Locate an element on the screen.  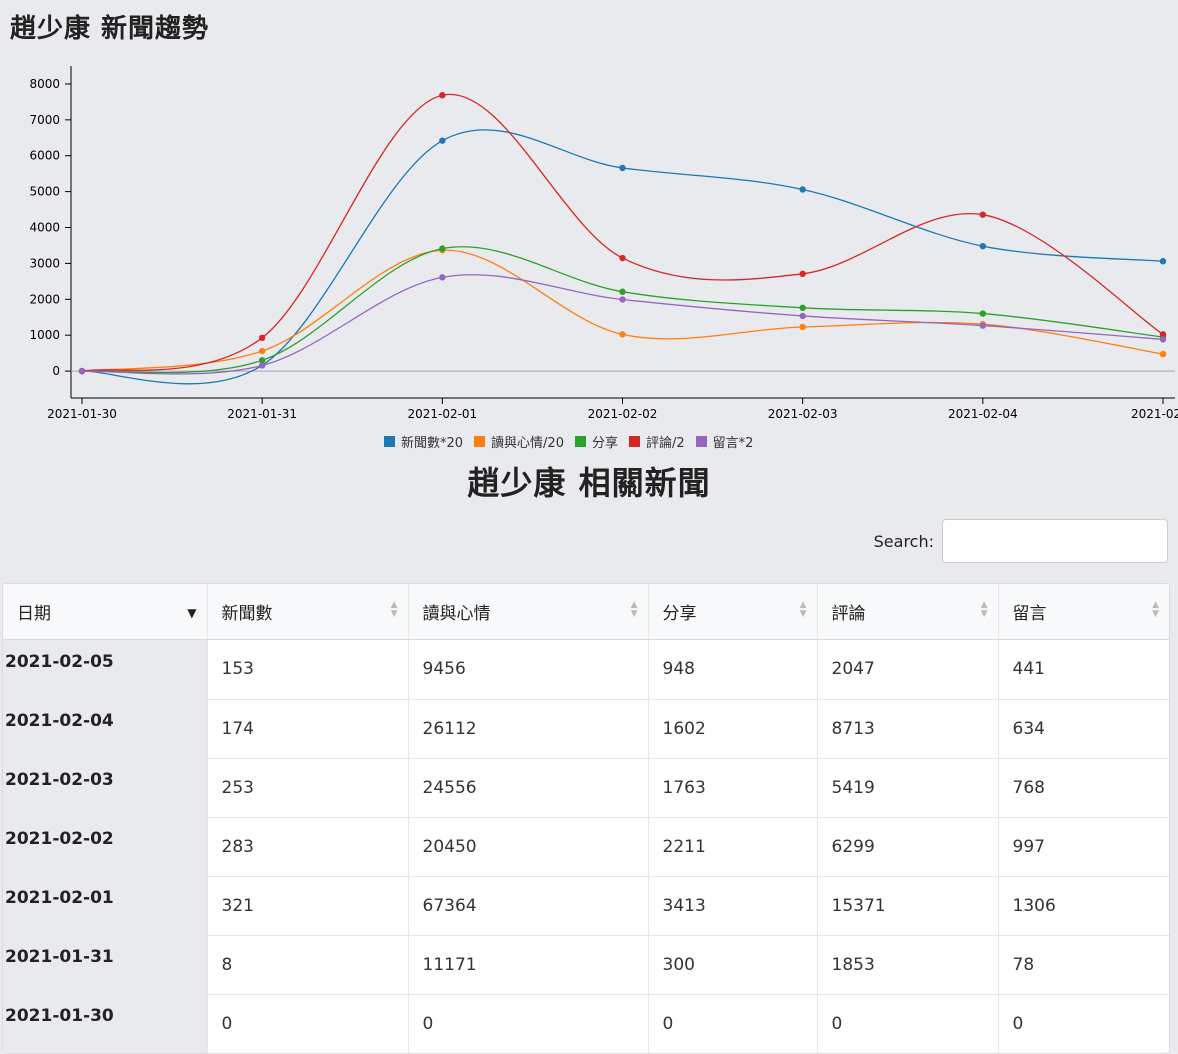
column-header-label: 日期 is located at coordinates (34, 614).